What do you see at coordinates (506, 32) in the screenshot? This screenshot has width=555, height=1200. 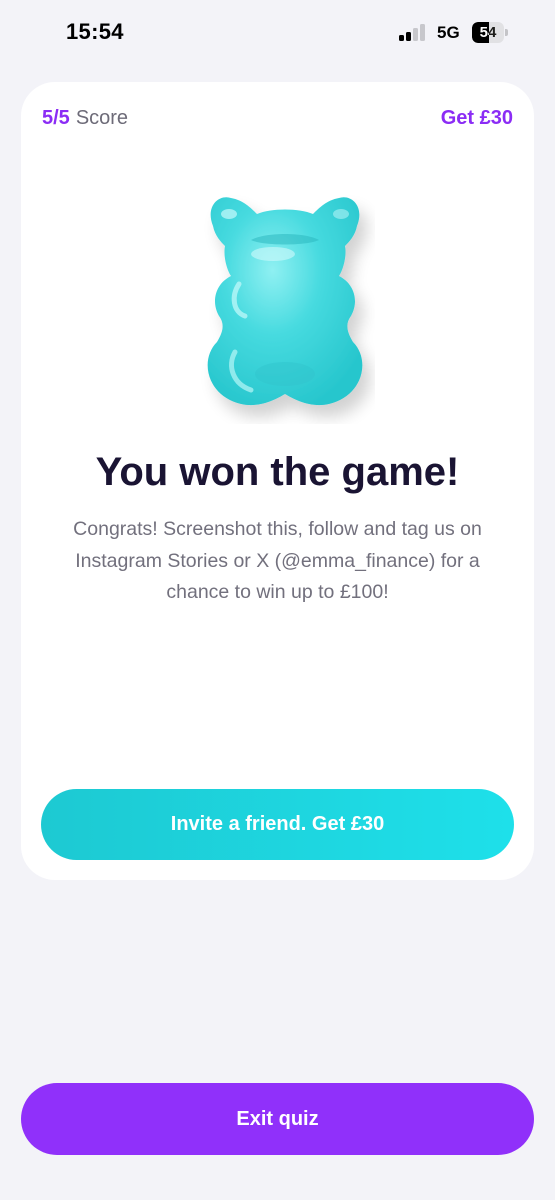 I see `battery-cap` at bounding box center [506, 32].